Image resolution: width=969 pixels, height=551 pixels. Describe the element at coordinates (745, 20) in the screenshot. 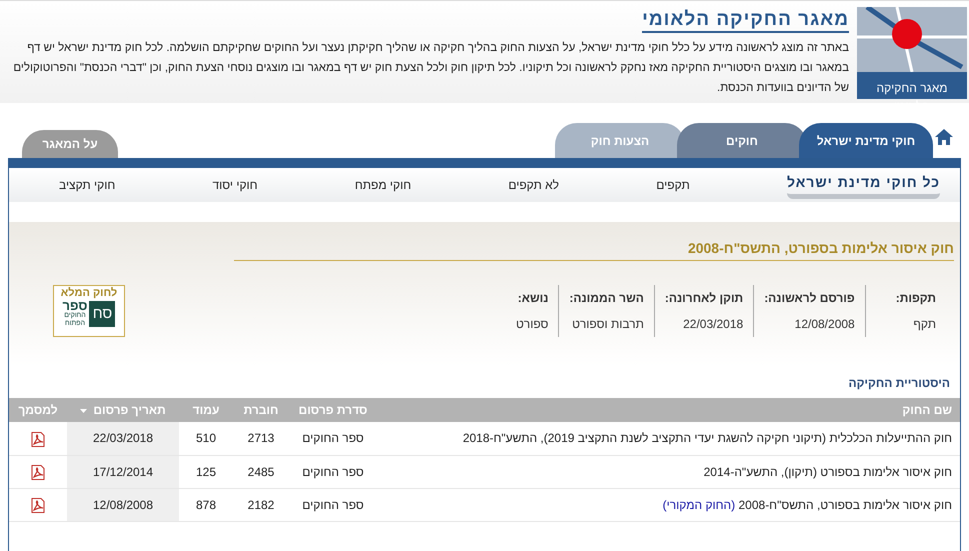

I see `site-title: מאגר החקיקה הלאומי` at that location.